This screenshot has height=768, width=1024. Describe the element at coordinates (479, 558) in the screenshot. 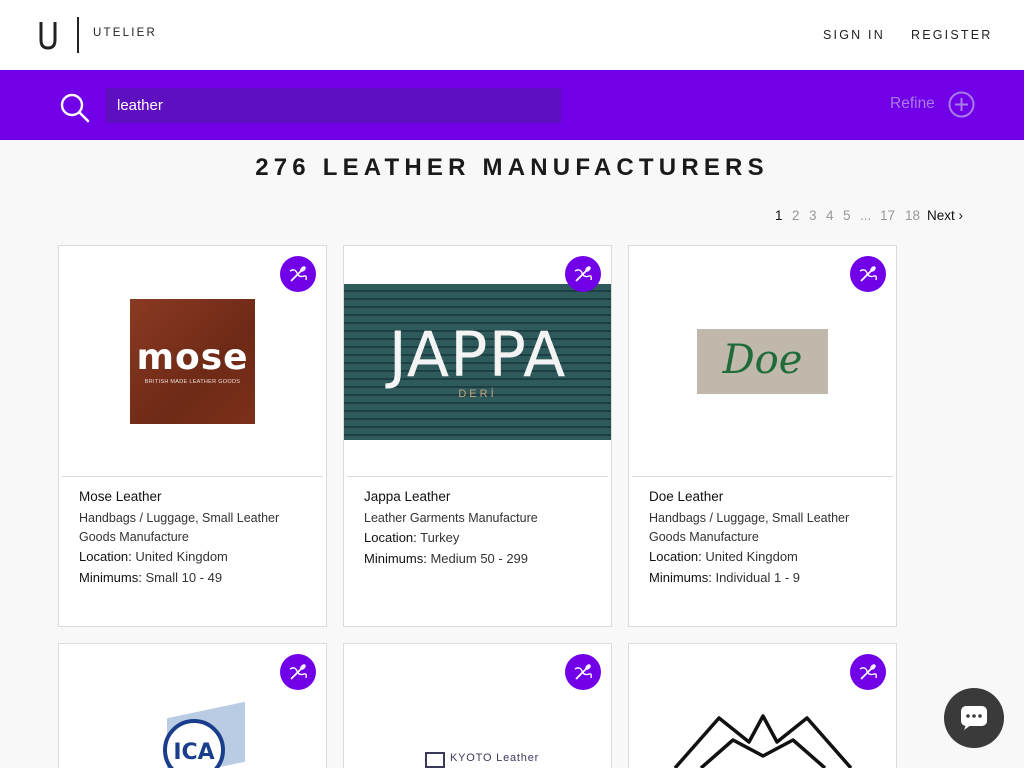

I see `minimums-value: Medium 50 - 299` at that location.